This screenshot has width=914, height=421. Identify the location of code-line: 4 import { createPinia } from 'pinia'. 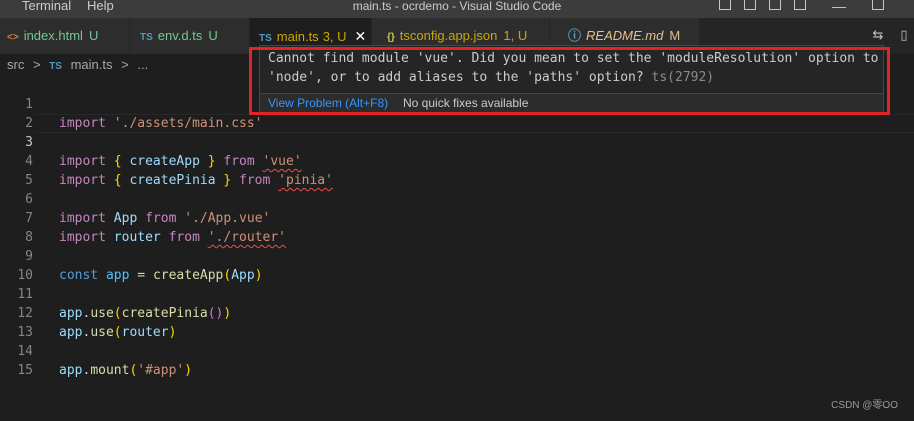
(457, 160).